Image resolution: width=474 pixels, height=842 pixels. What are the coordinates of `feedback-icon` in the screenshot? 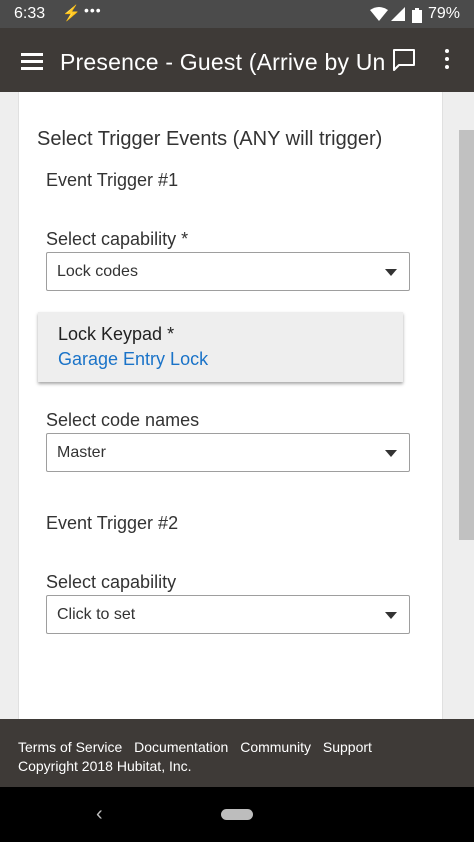 It's located at (404, 60).